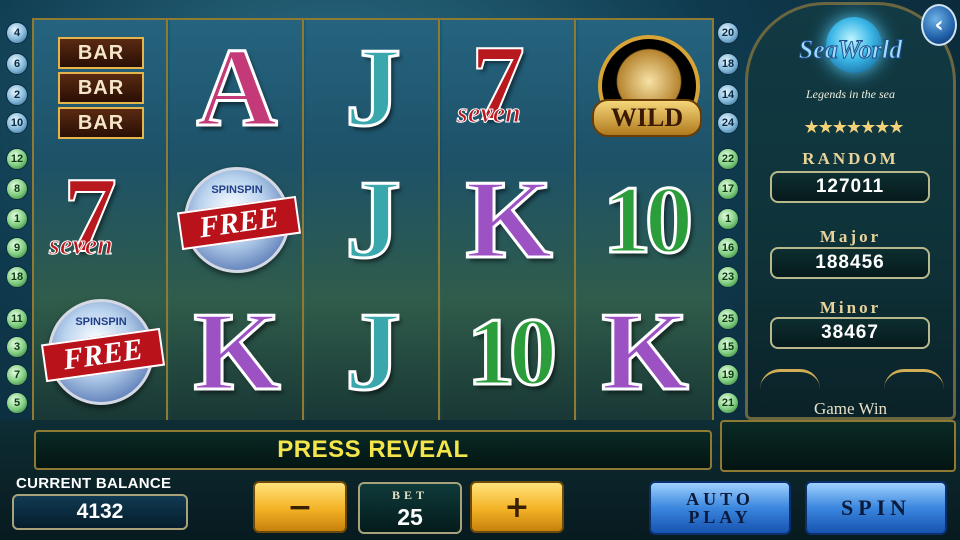 Image resolution: width=960 pixels, height=540 pixels. I want to click on balance-label: CURRENT BALANCE, so click(94, 483).